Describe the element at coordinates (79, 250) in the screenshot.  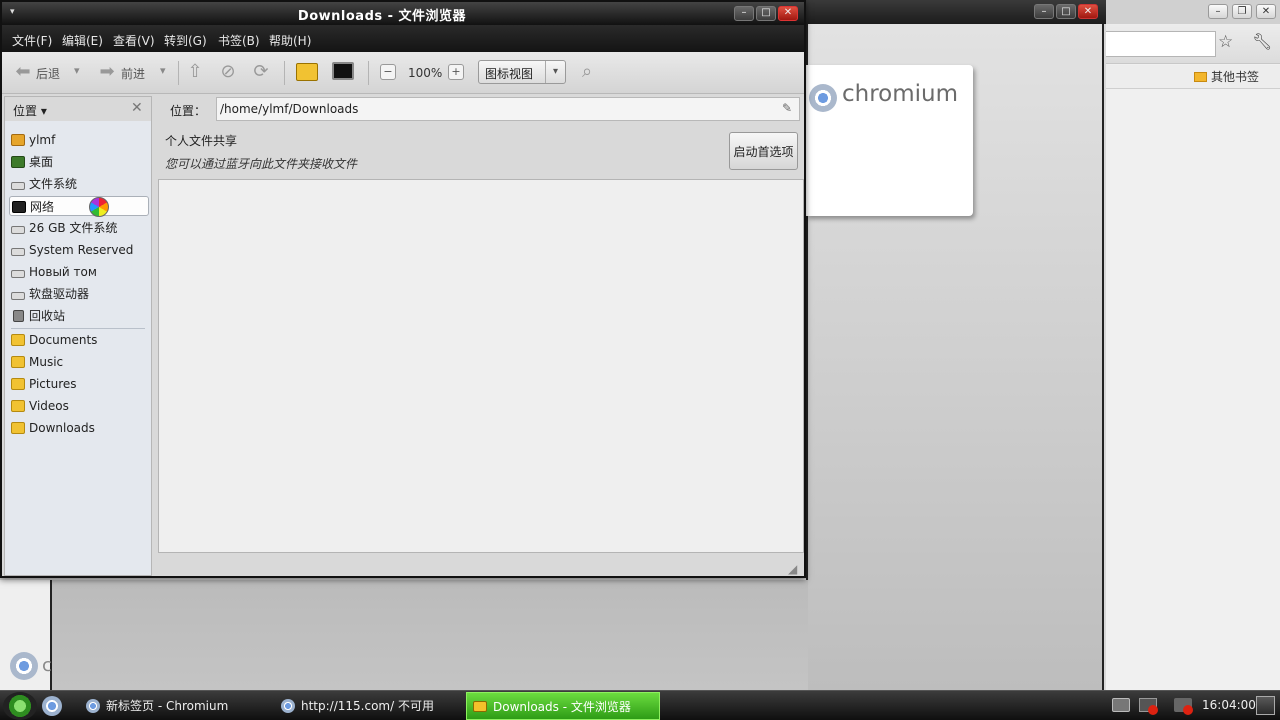
I see `sidebar-item-system-reserved: System Reserved` at that location.